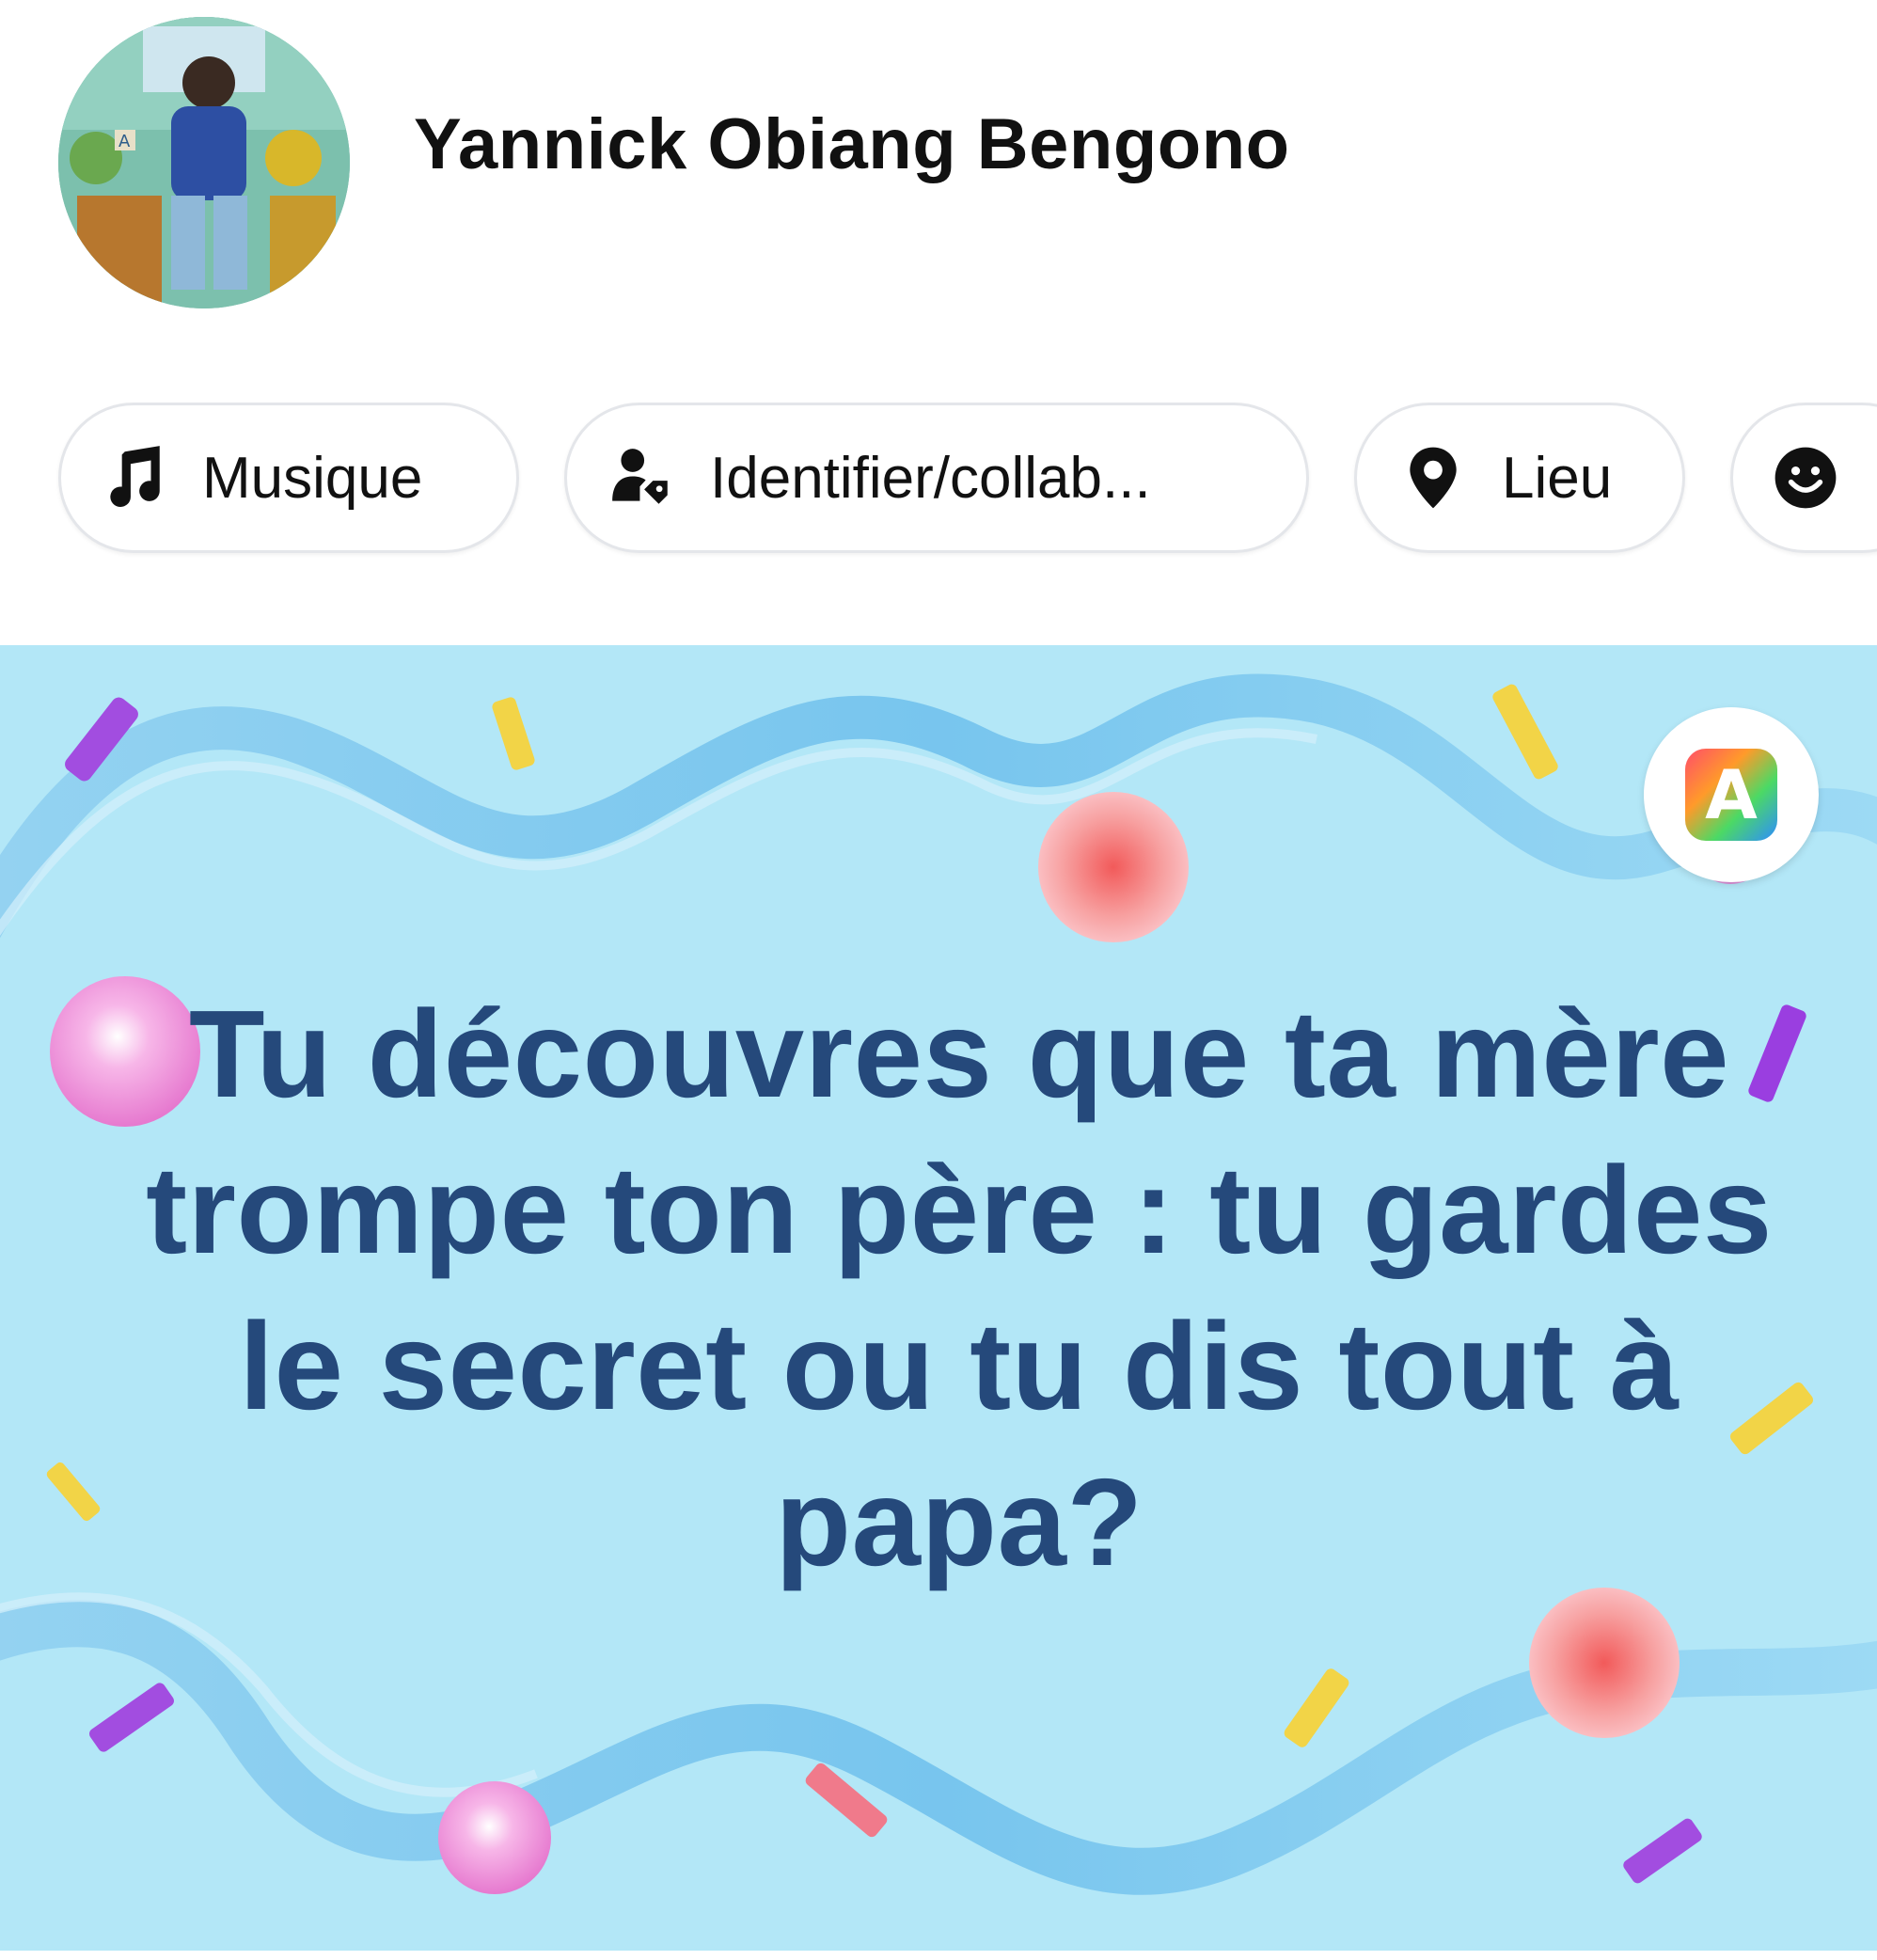 This screenshot has width=1877, height=1960. What do you see at coordinates (124, 141) in the screenshot?
I see `svg-text: A` at bounding box center [124, 141].